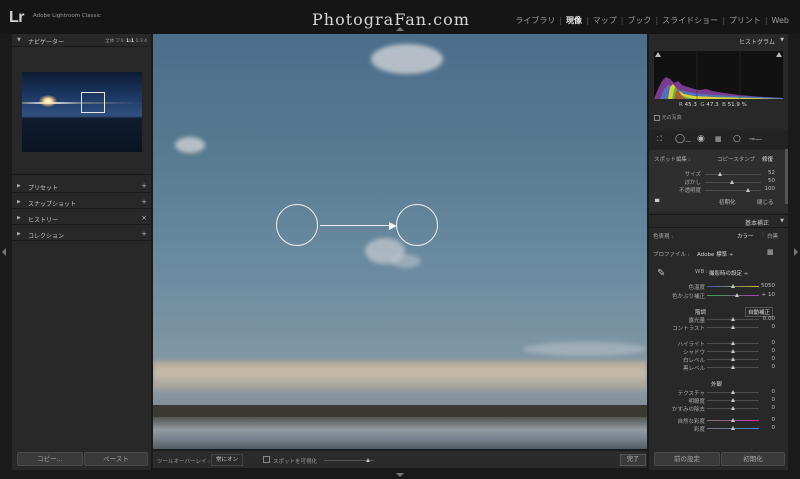 The image size is (800, 479). I want to click on spot-removal-brush-icon: —, so click(688, 141).